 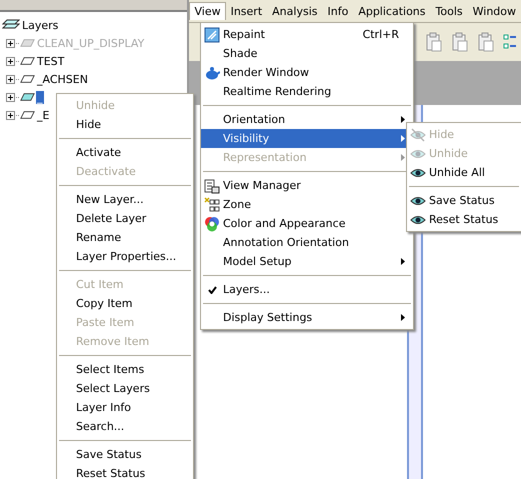 I want to click on layer-label: _, so click(x=40, y=97).